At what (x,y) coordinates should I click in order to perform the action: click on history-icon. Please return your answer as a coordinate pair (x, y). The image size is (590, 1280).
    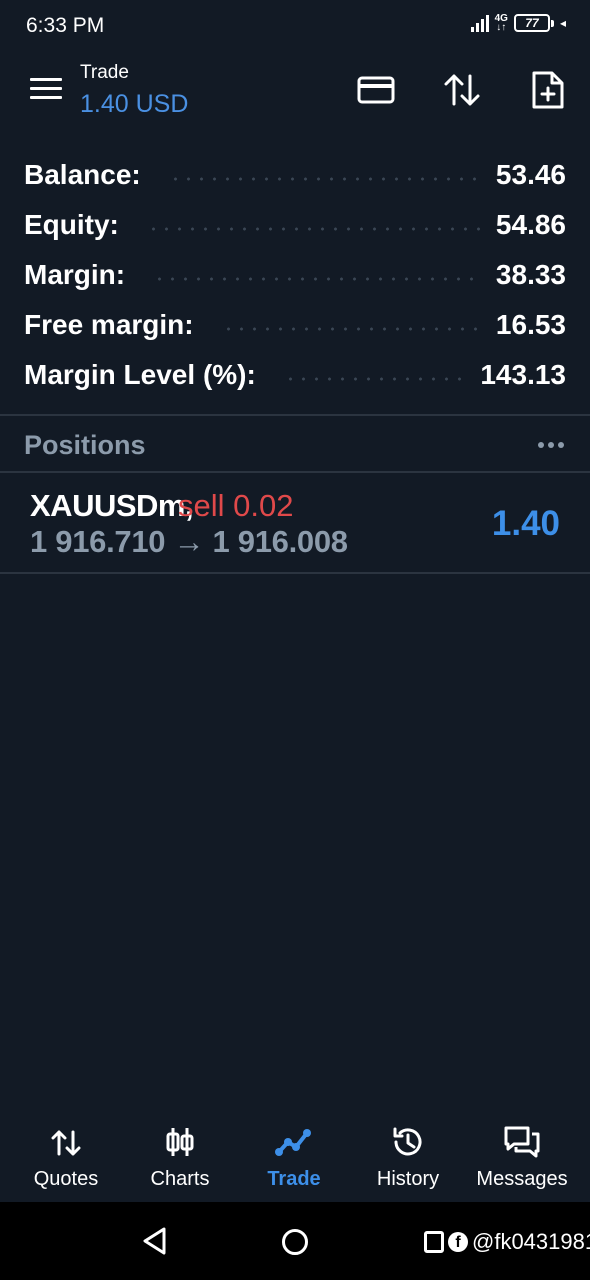
    Looking at the image, I should click on (407, 1141).